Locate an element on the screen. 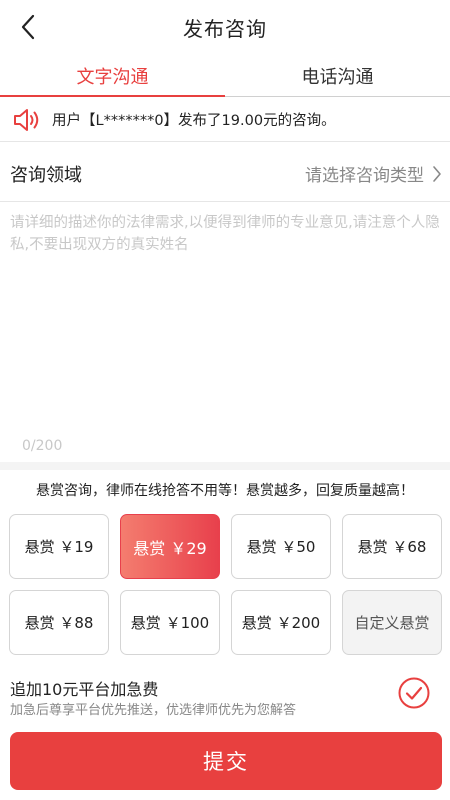 Image resolution: width=450 pixels, height=800 pixels. reward-tip: 悬赏咨询，律师在线抢答不用等！悬赏越多，回复质量越高！ is located at coordinates (225, 491).